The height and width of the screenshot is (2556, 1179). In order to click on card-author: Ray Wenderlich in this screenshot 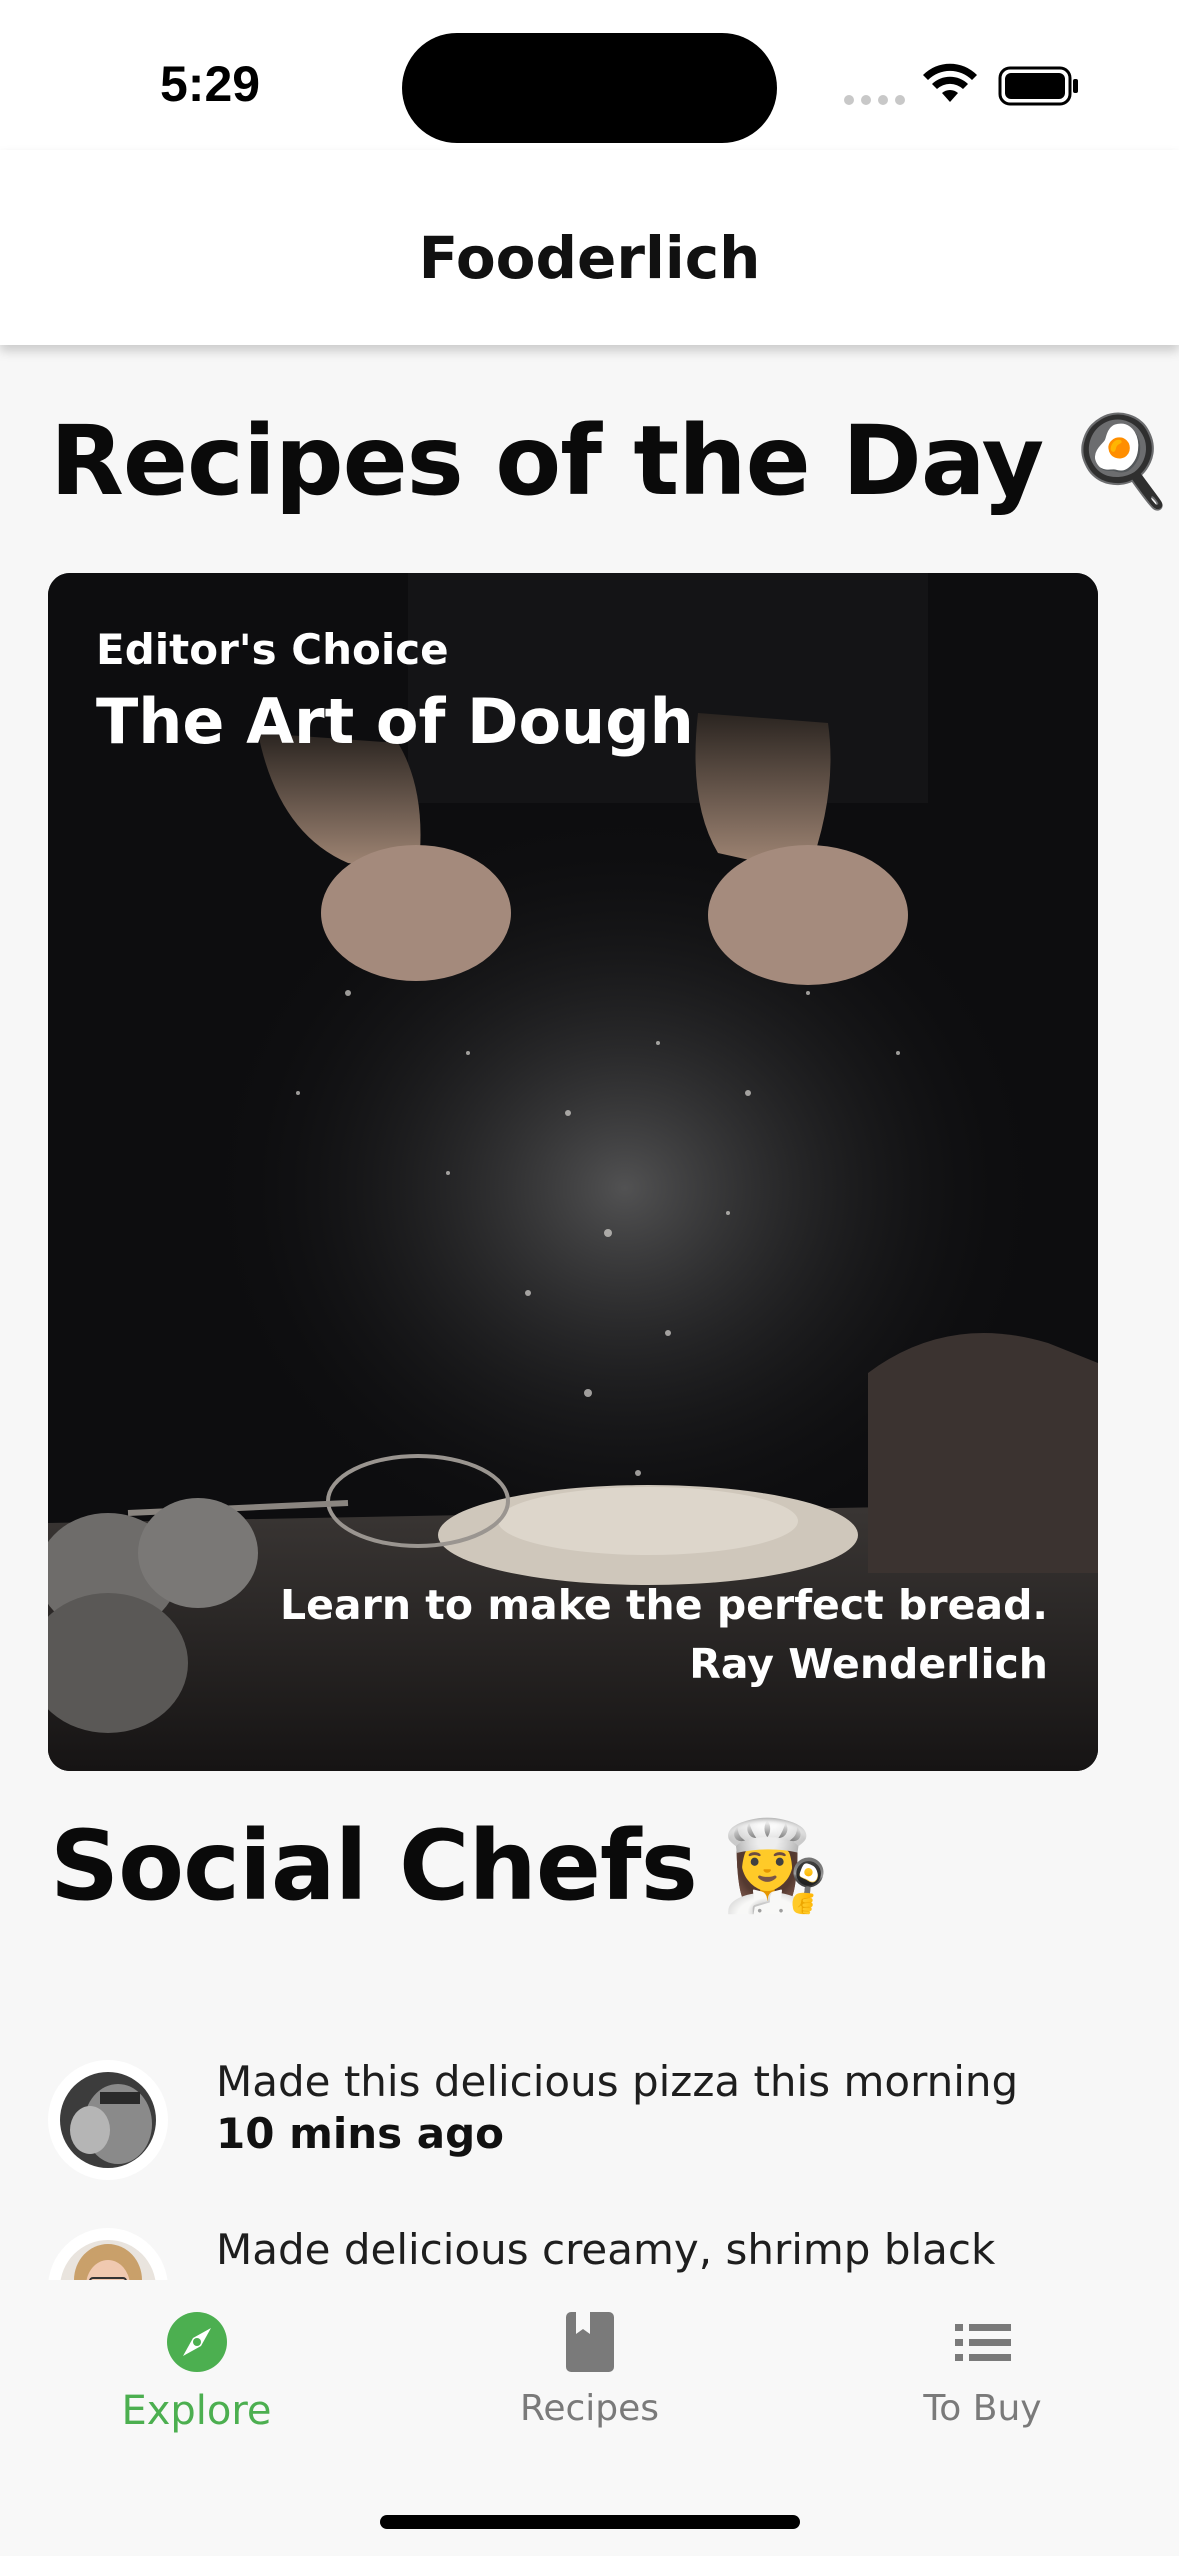, I will do `click(868, 1664)`.